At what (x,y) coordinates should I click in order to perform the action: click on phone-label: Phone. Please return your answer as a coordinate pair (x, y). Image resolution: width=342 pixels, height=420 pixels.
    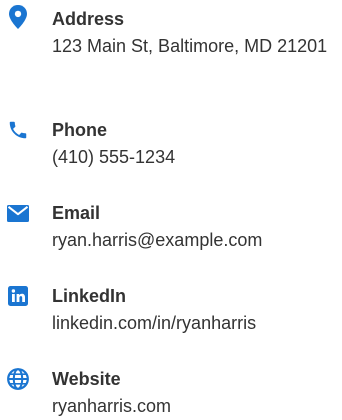
    Looking at the image, I should click on (80, 130).